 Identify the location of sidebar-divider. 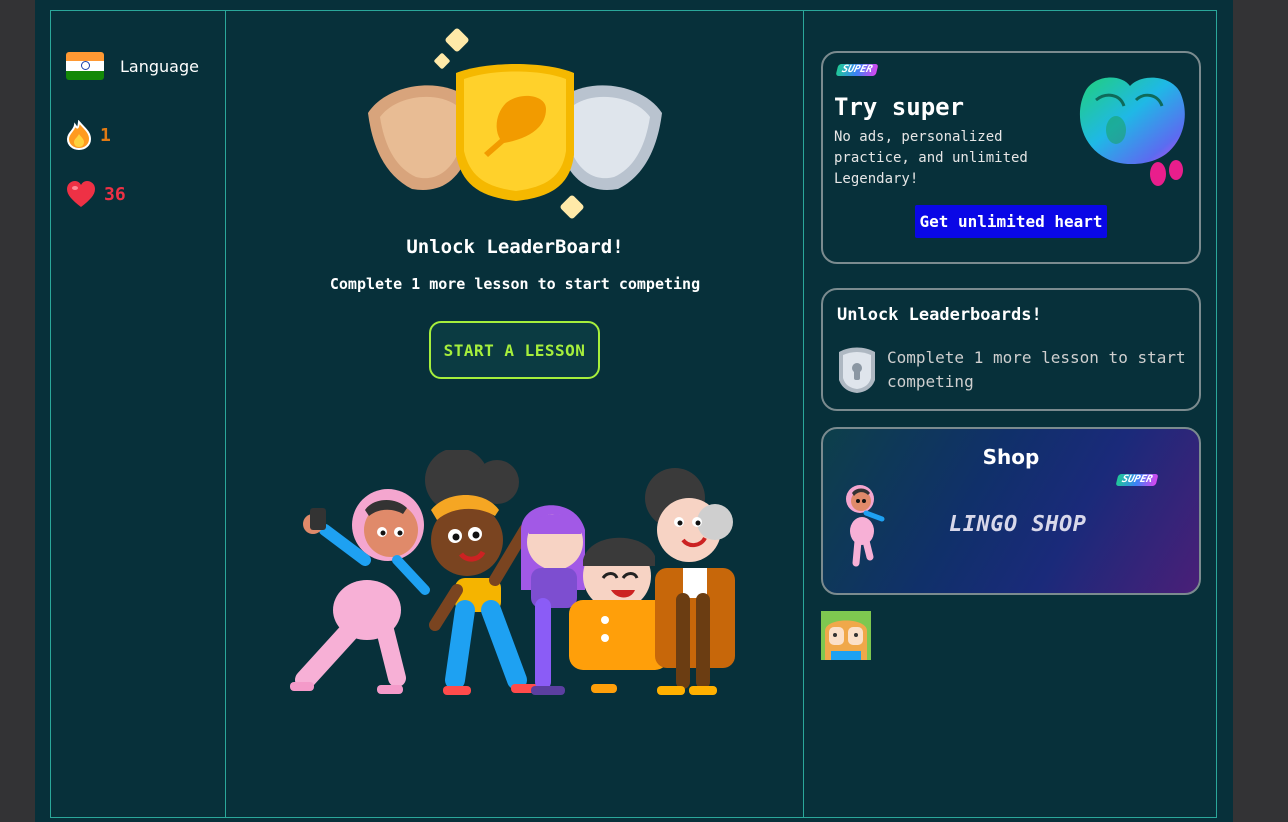
(225, 414).